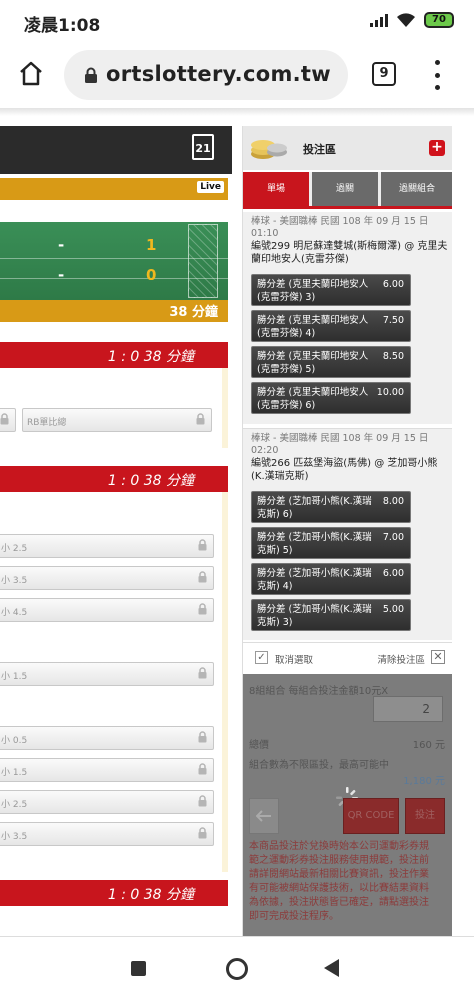 The image size is (474, 1000). What do you see at coordinates (331, 326) in the screenshot?
I see `odds-button: 勝分差 (克里夫蘭印地安人(克雷芬傑) 4) 7.50` at bounding box center [331, 326].